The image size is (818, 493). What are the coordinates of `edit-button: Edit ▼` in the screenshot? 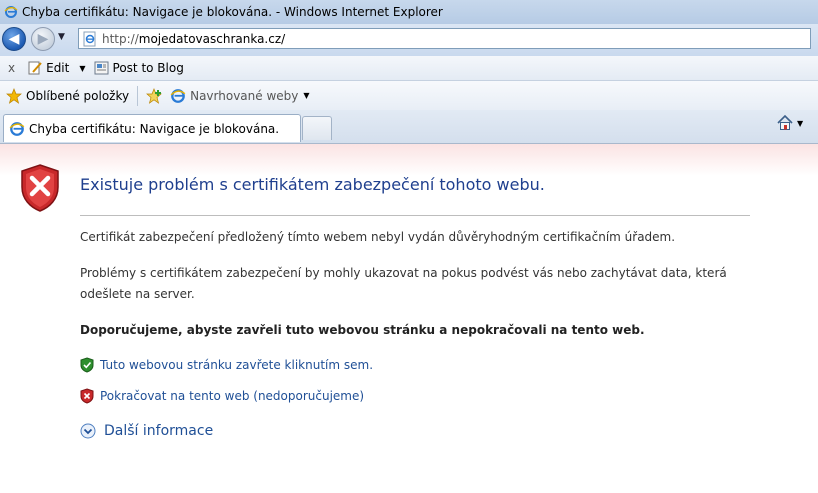 It's located at (56, 68).